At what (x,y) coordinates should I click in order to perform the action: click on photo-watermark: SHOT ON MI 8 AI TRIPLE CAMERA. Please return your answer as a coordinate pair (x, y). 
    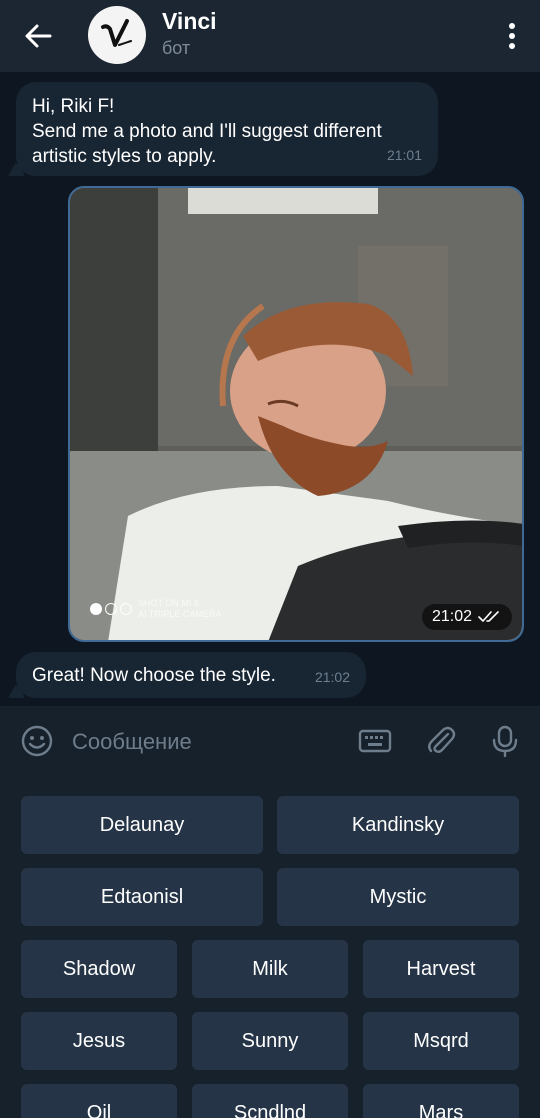
    Looking at the image, I should click on (155, 609).